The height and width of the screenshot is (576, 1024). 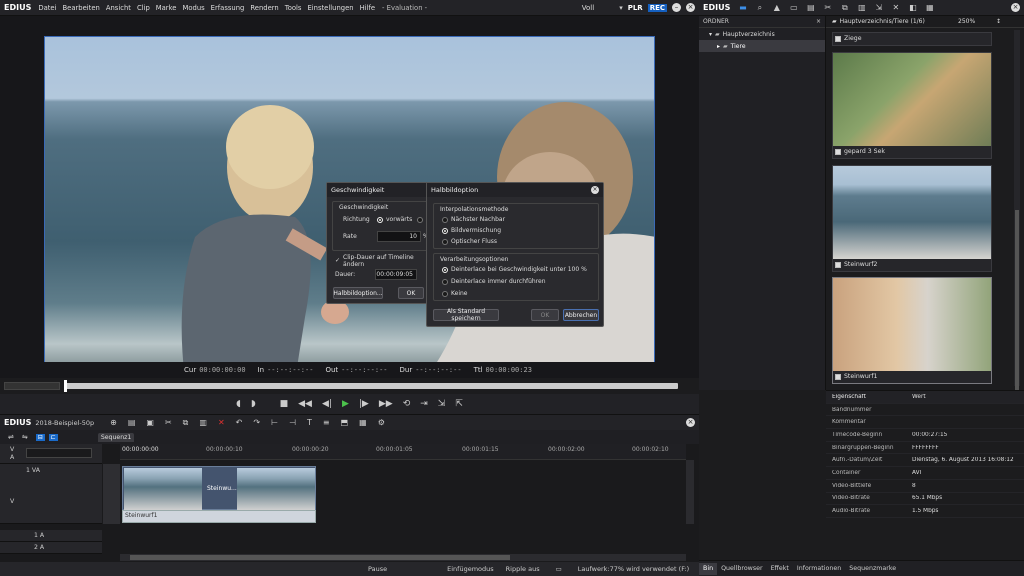 What do you see at coordinates (25, 437) in the screenshot?
I see `snap-icon: ⇋` at bounding box center [25, 437].